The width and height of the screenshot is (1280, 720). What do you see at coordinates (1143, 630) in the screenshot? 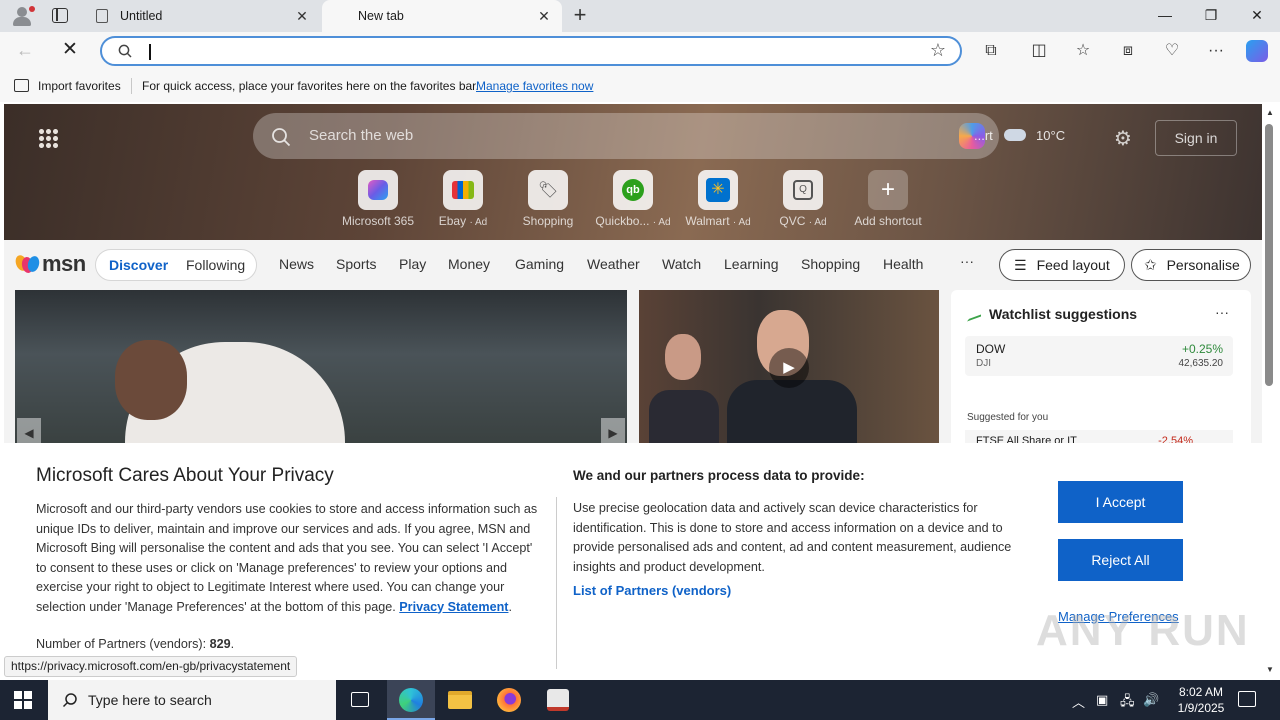
I see `watermark-logo: ANY RUN` at bounding box center [1143, 630].